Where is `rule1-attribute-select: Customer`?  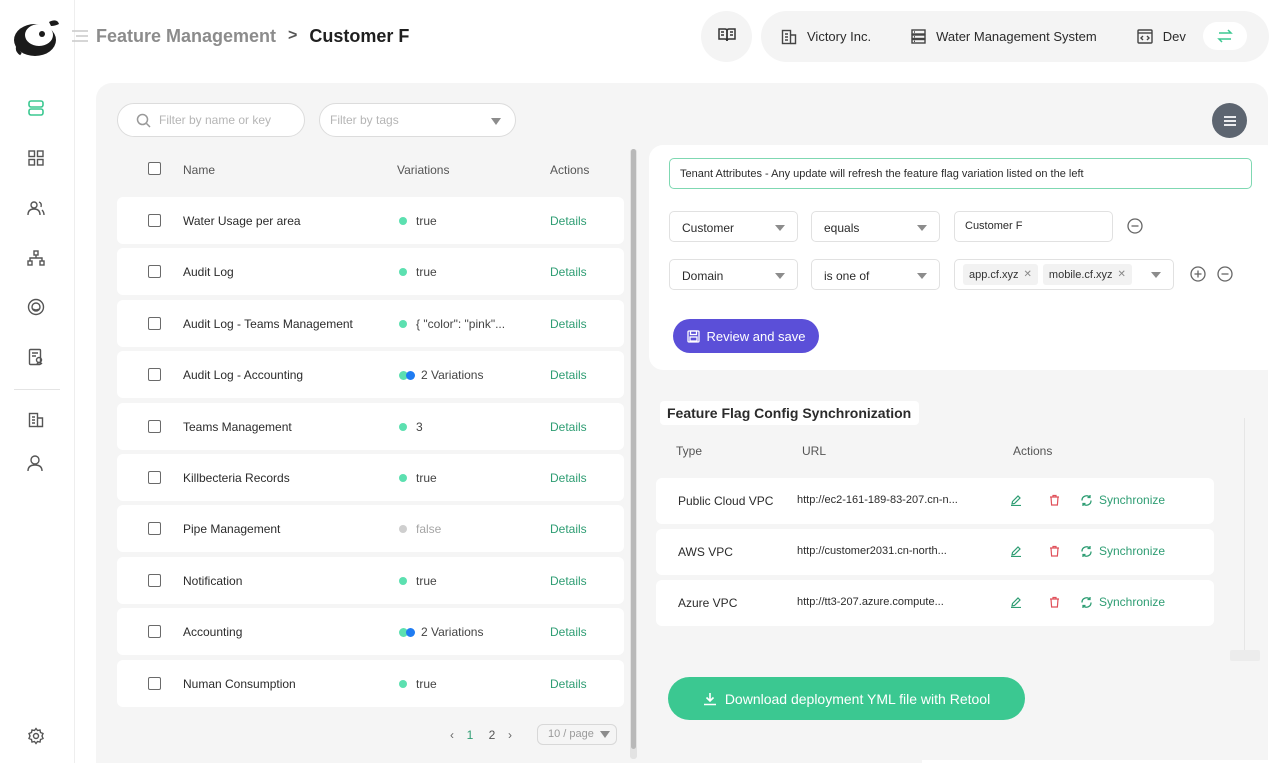
rule1-attribute-select: Customer is located at coordinates (733, 226).